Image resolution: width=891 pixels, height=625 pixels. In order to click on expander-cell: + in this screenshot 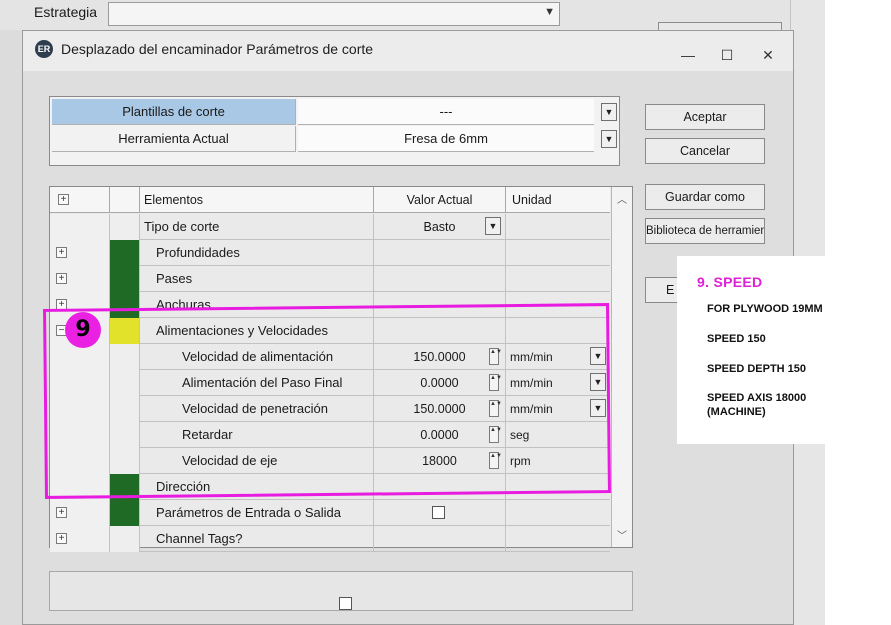, I will do `click(80, 539)`.